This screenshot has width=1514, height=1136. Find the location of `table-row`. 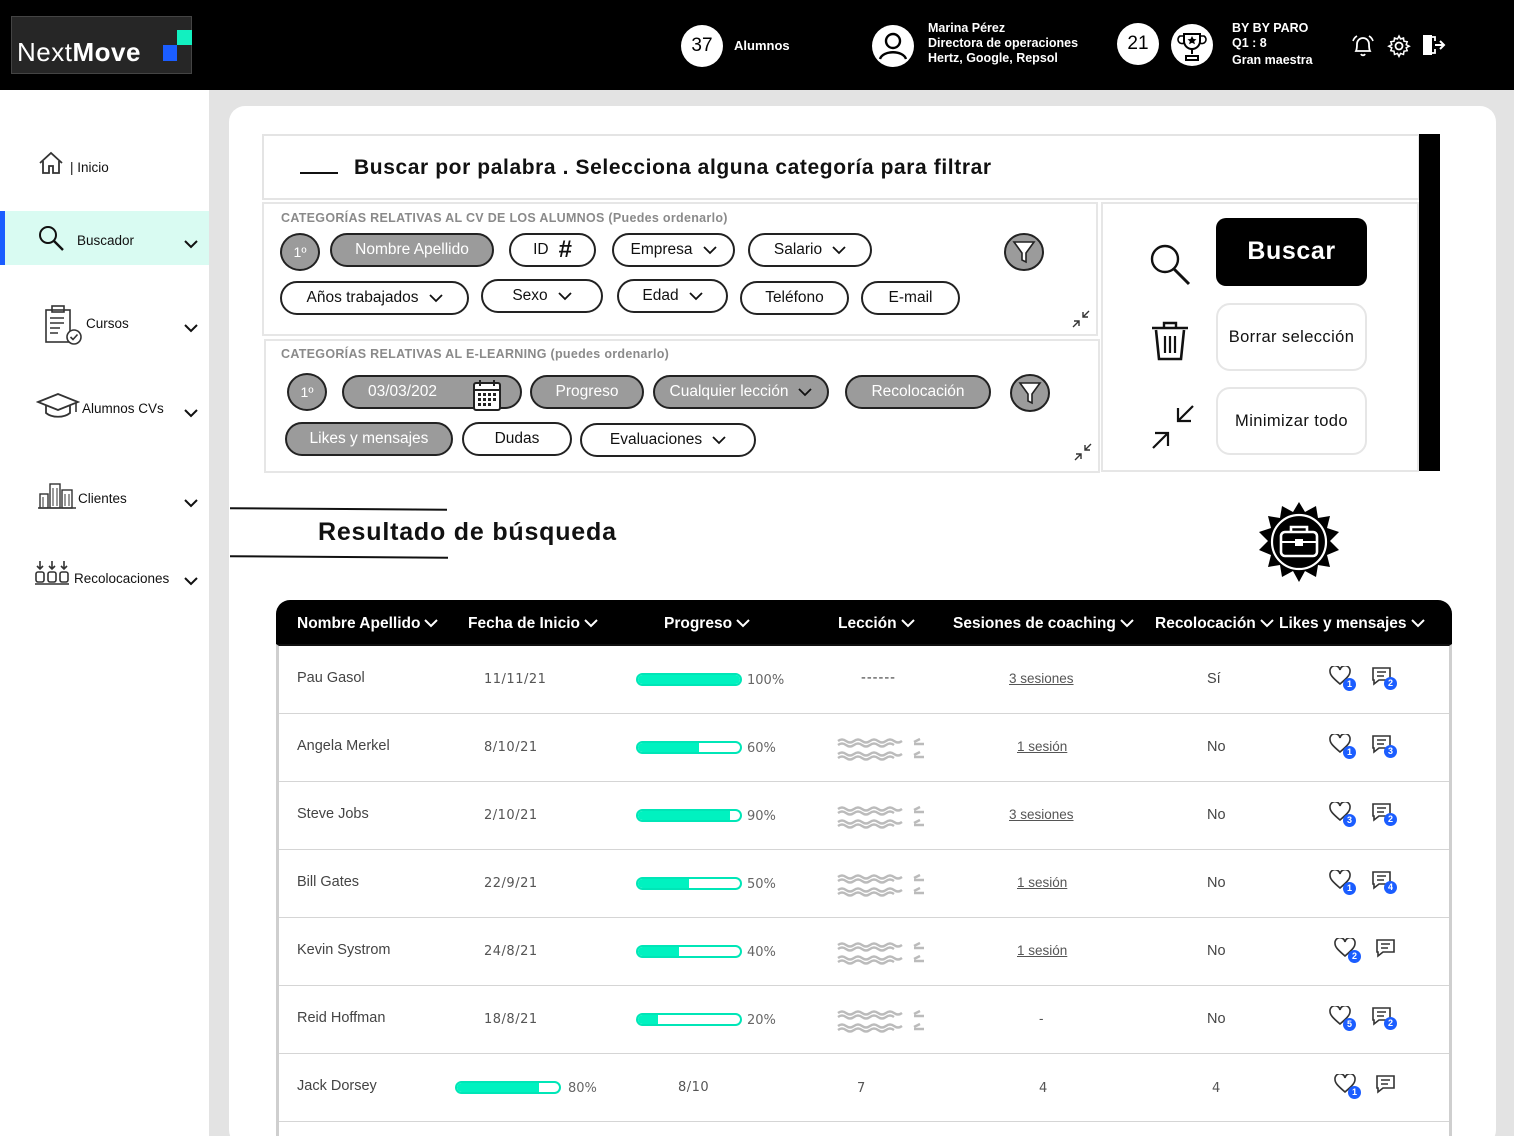

table-row is located at coordinates (864, 1129).